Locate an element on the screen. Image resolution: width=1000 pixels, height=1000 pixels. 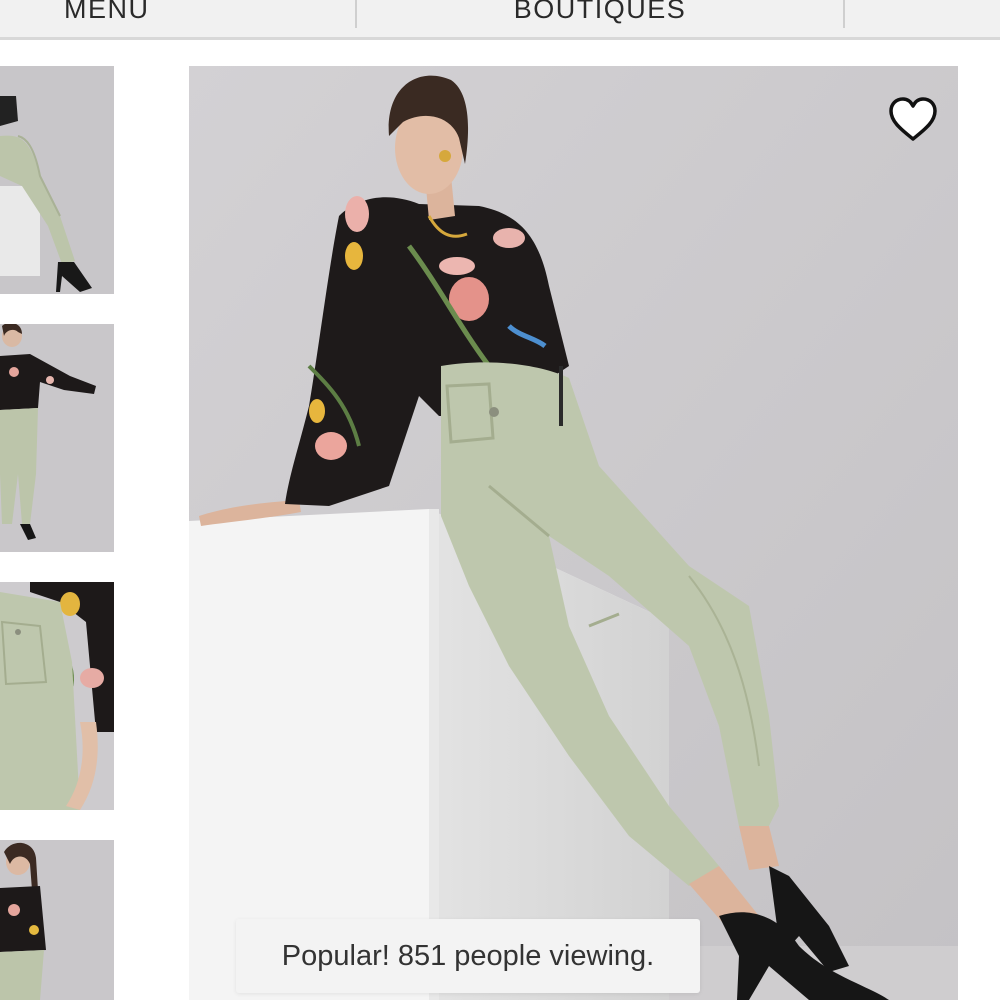
heart-outline-icon is located at coordinates (913, 119).